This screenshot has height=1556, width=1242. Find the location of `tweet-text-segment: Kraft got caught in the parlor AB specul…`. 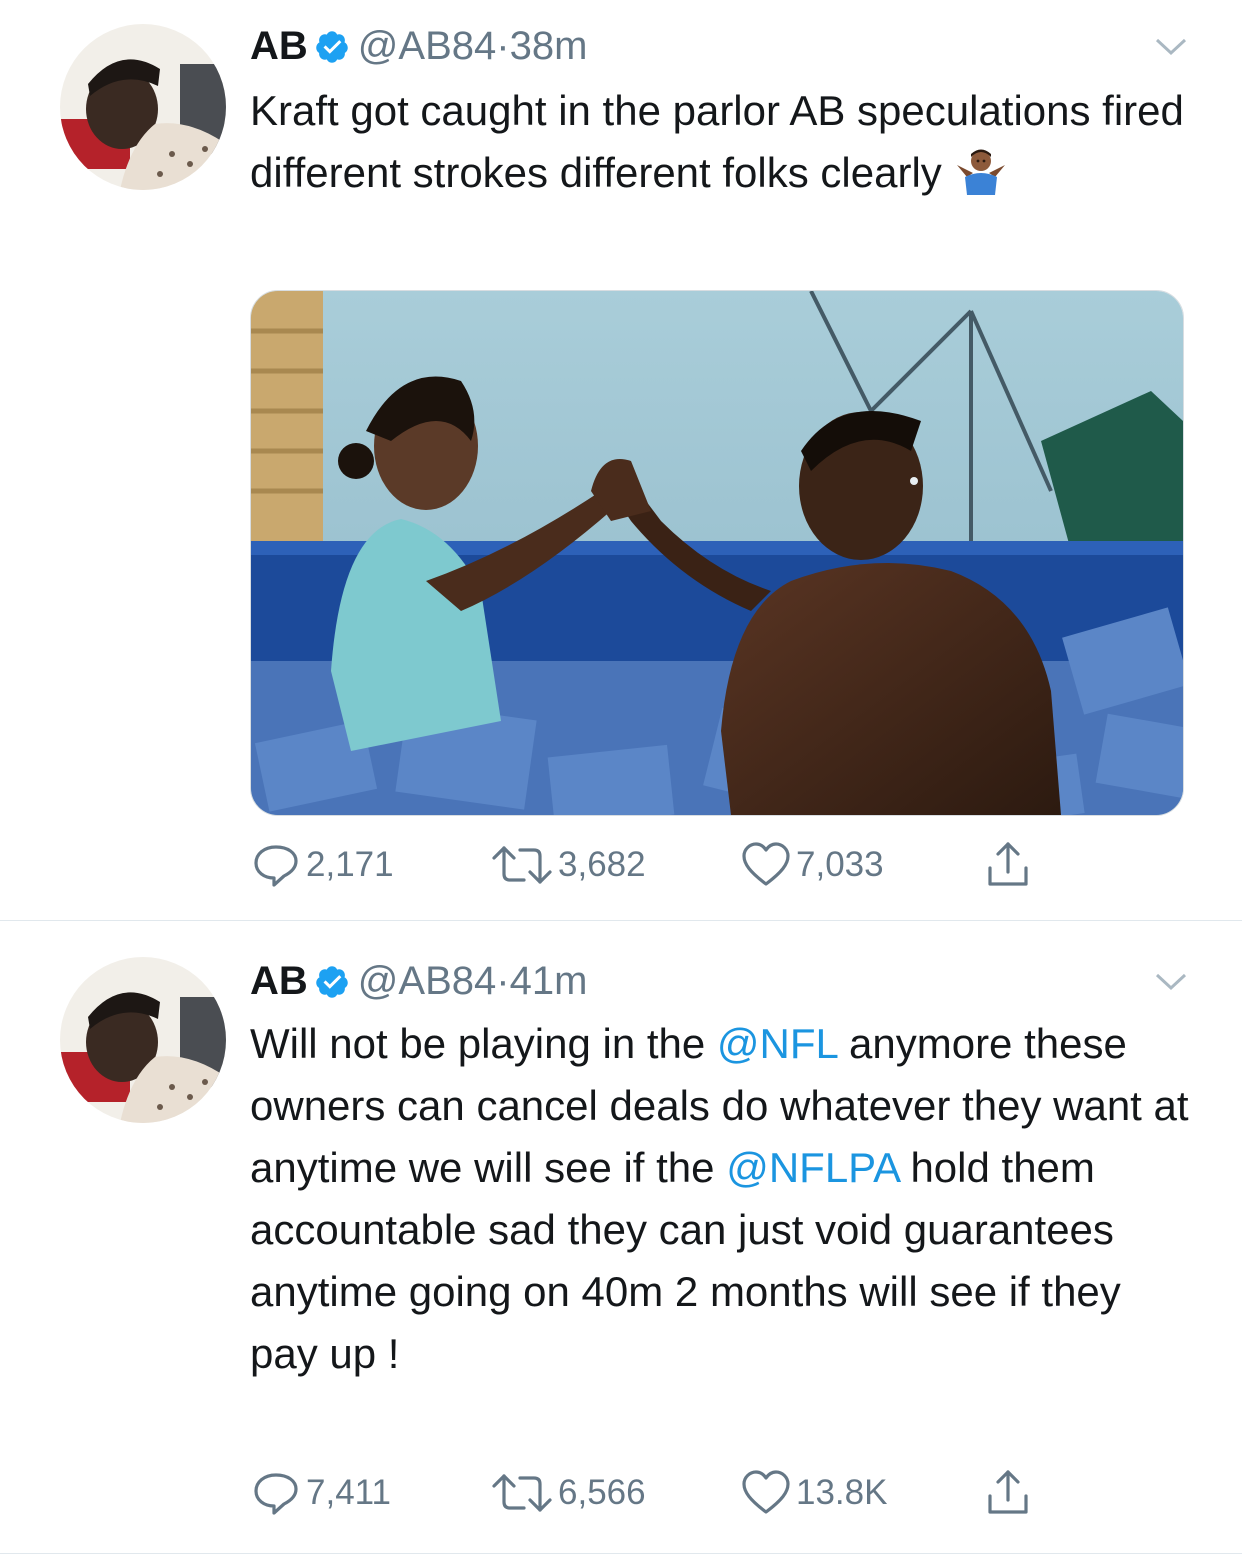

tweet-text-segment: Kraft got caught in the parlor AB specul… is located at coordinates (717, 141).